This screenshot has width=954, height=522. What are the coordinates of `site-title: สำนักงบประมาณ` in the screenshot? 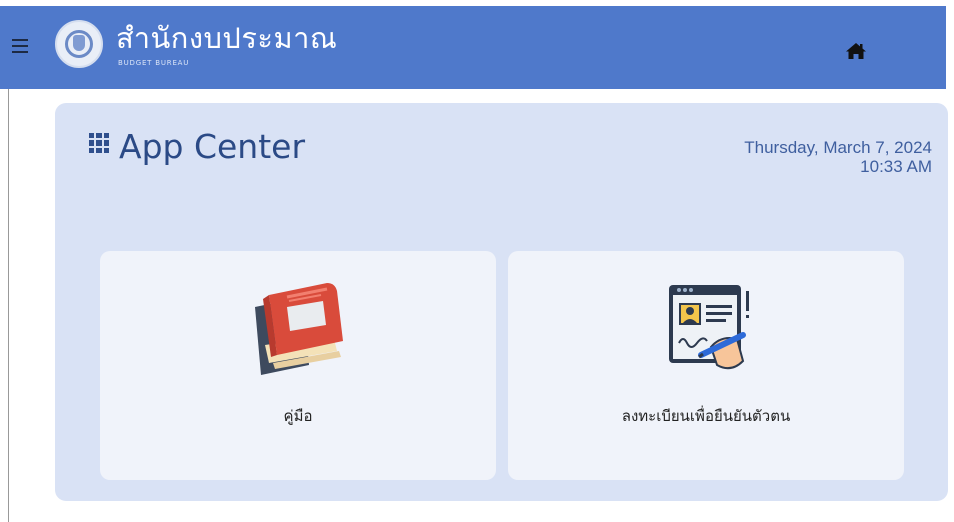 It's located at (227, 38).